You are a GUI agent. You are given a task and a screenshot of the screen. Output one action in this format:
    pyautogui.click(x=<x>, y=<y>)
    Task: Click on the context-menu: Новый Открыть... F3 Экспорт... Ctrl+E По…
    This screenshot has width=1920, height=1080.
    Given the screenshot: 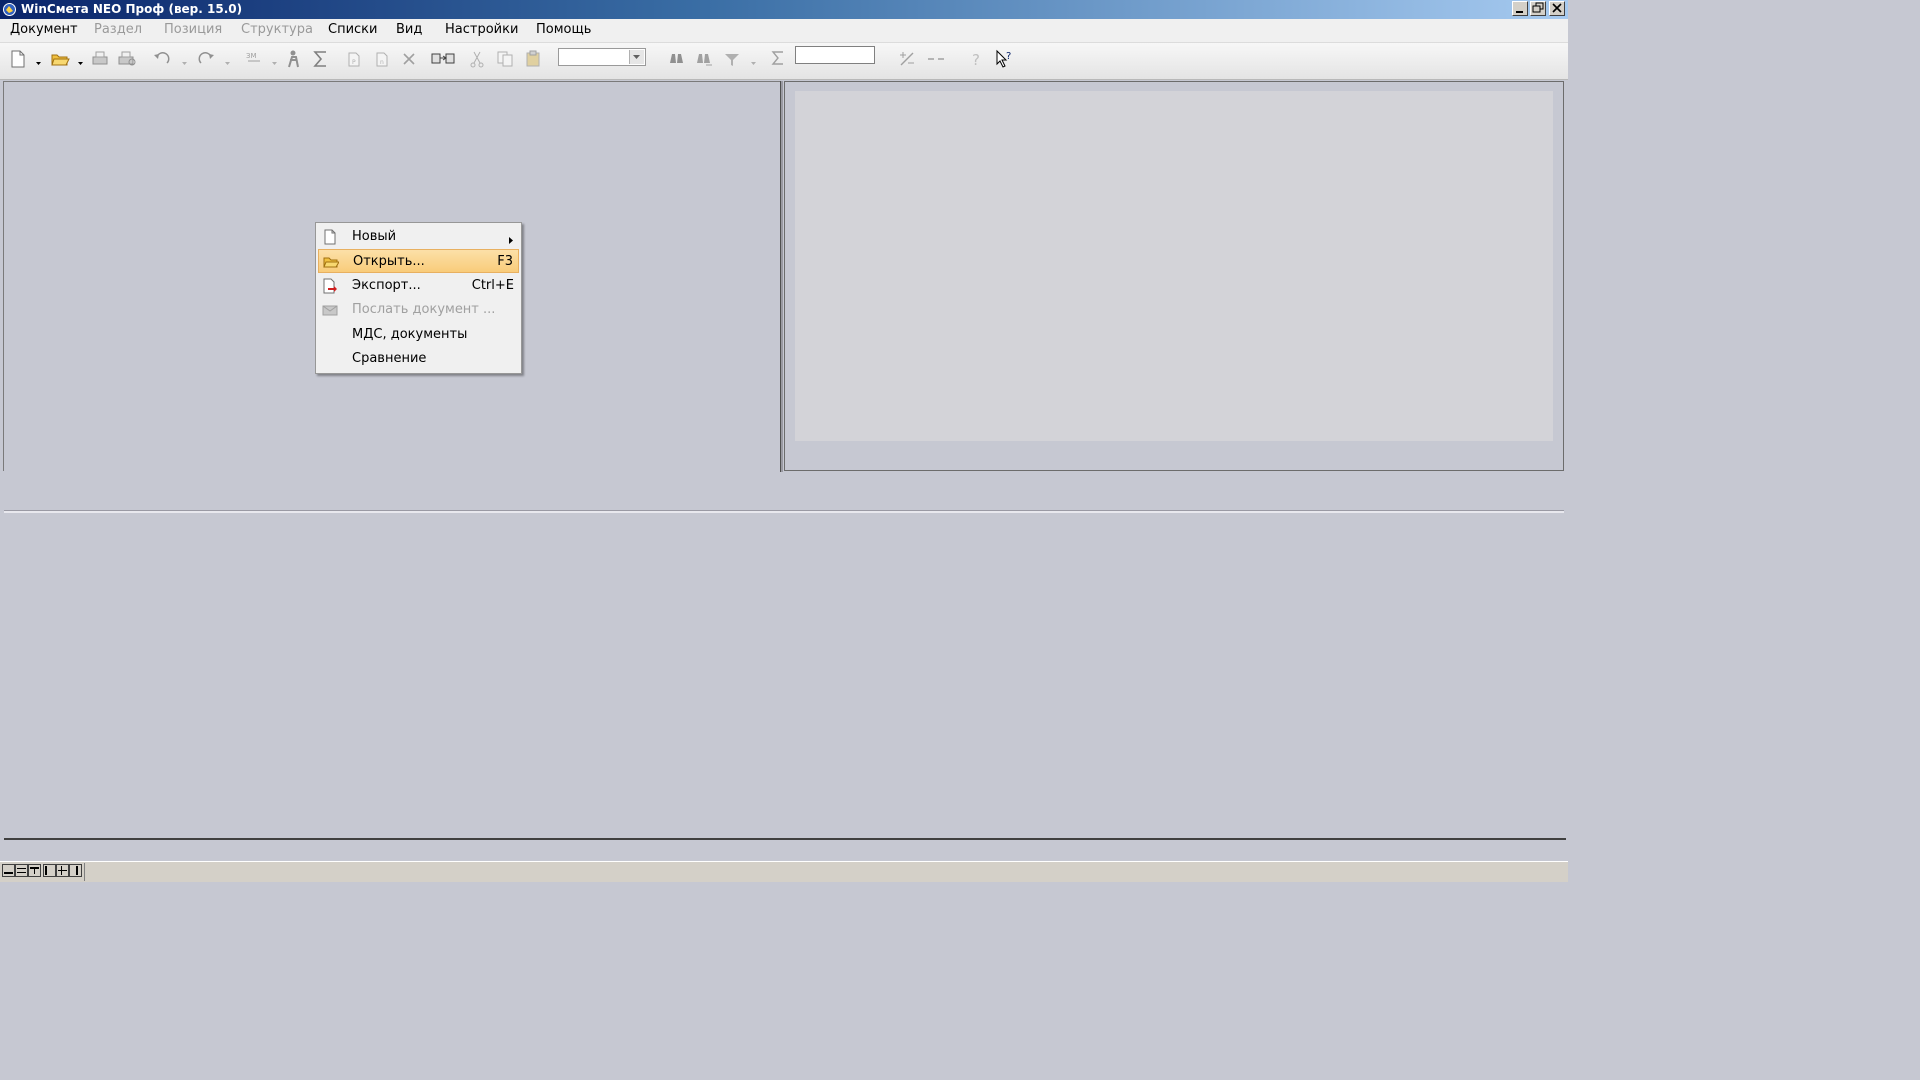 What is the action you would take?
    pyautogui.click(x=418, y=298)
    